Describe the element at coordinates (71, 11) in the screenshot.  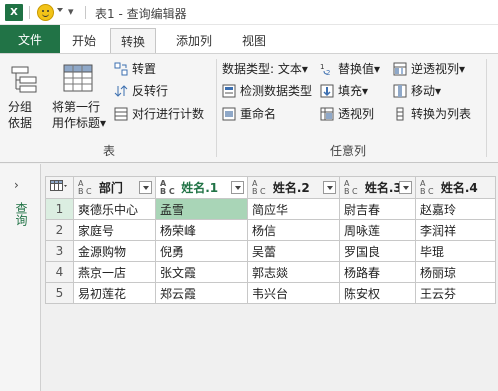
I see `quick-access-more-icon: ▾` at that location.